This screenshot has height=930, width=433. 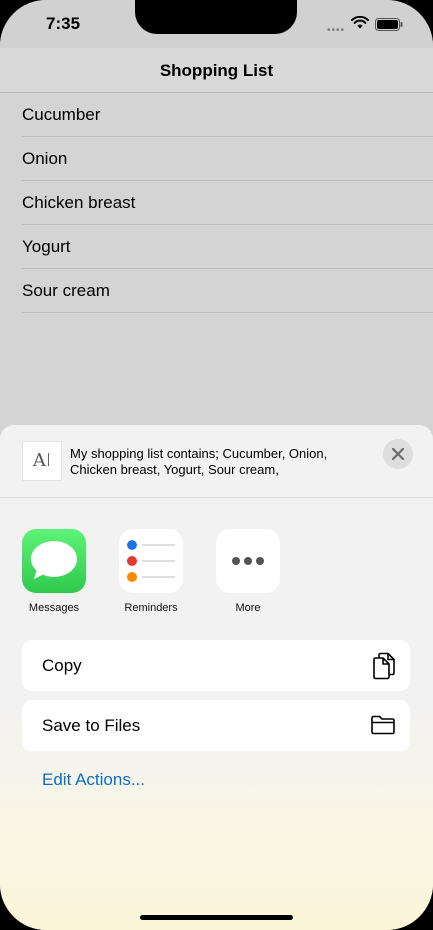 What do you see at coordinates (384, 668) in the screenshot?
I see `copy-icon` at bounding box center [384, 668].